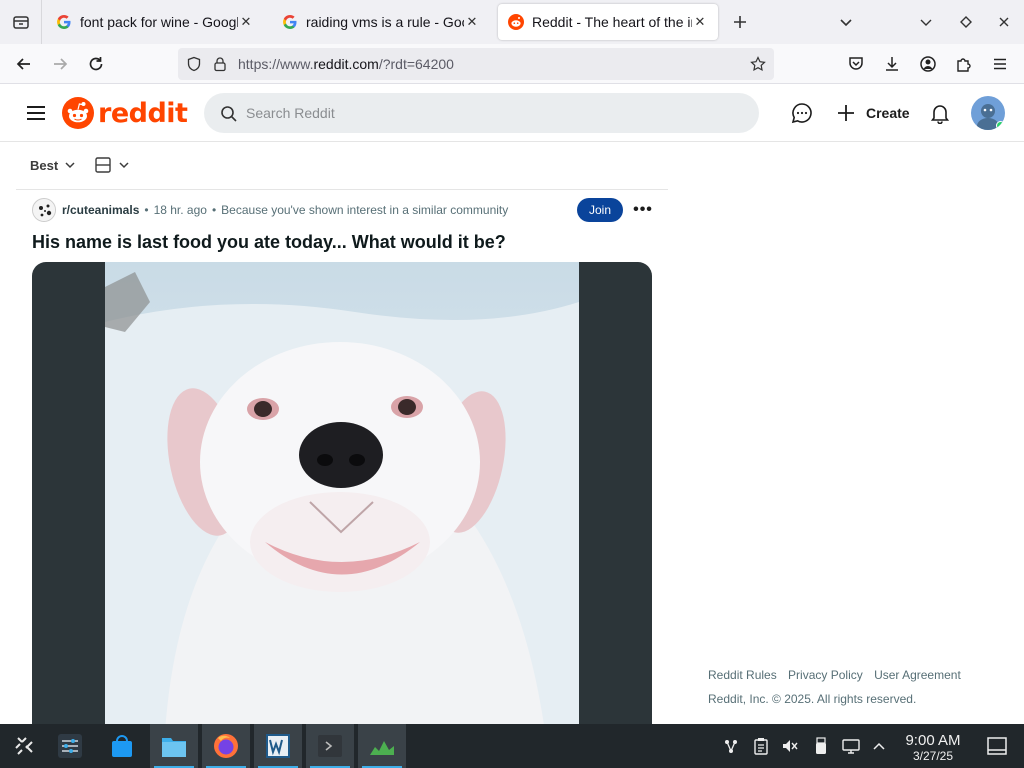  I want to click on folder-icon, so click(174, 747).